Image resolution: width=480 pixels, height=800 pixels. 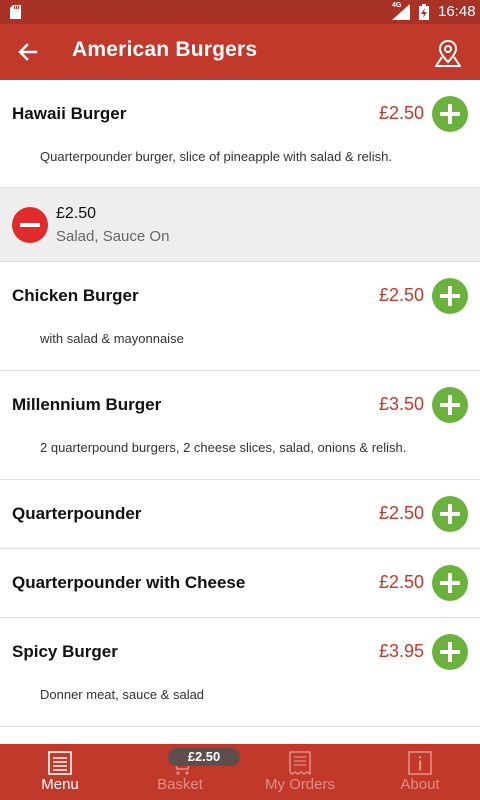 What do you see at coordinates (76, 213) in the screenshot?
I see `line-item-price: £2.50` at bounding box center [76, 213].